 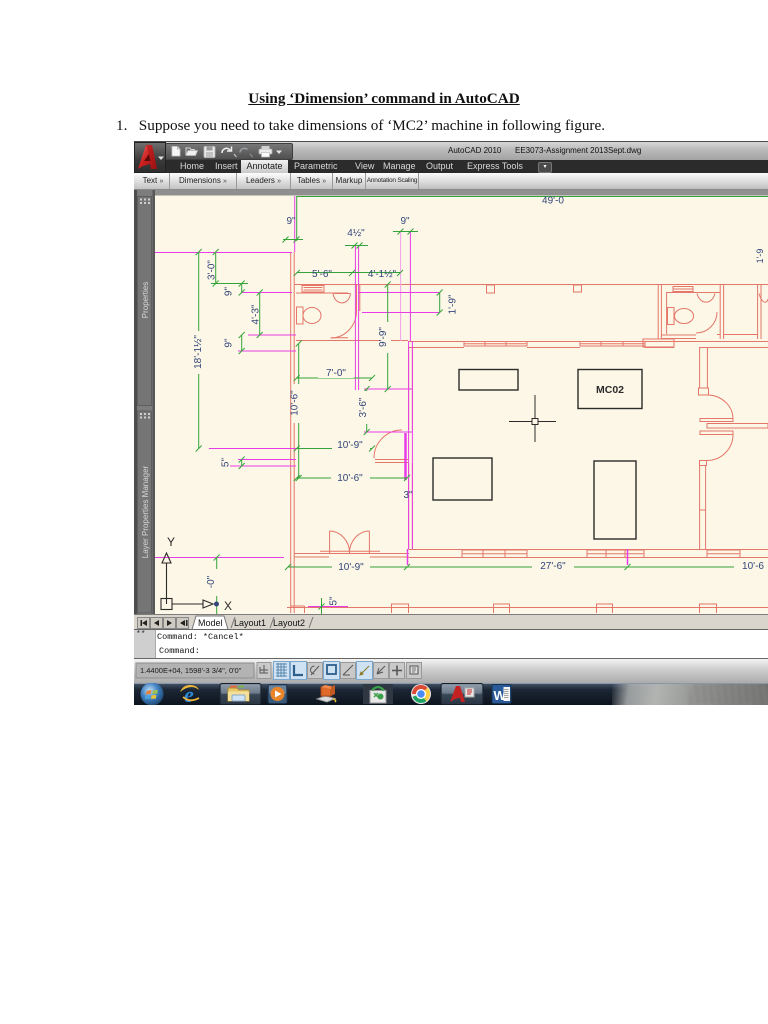 What do you see at coordinates (382, 274) in the screenshot?
I see `svg-text: 4'-1½"` at bounding box center [382, 274].